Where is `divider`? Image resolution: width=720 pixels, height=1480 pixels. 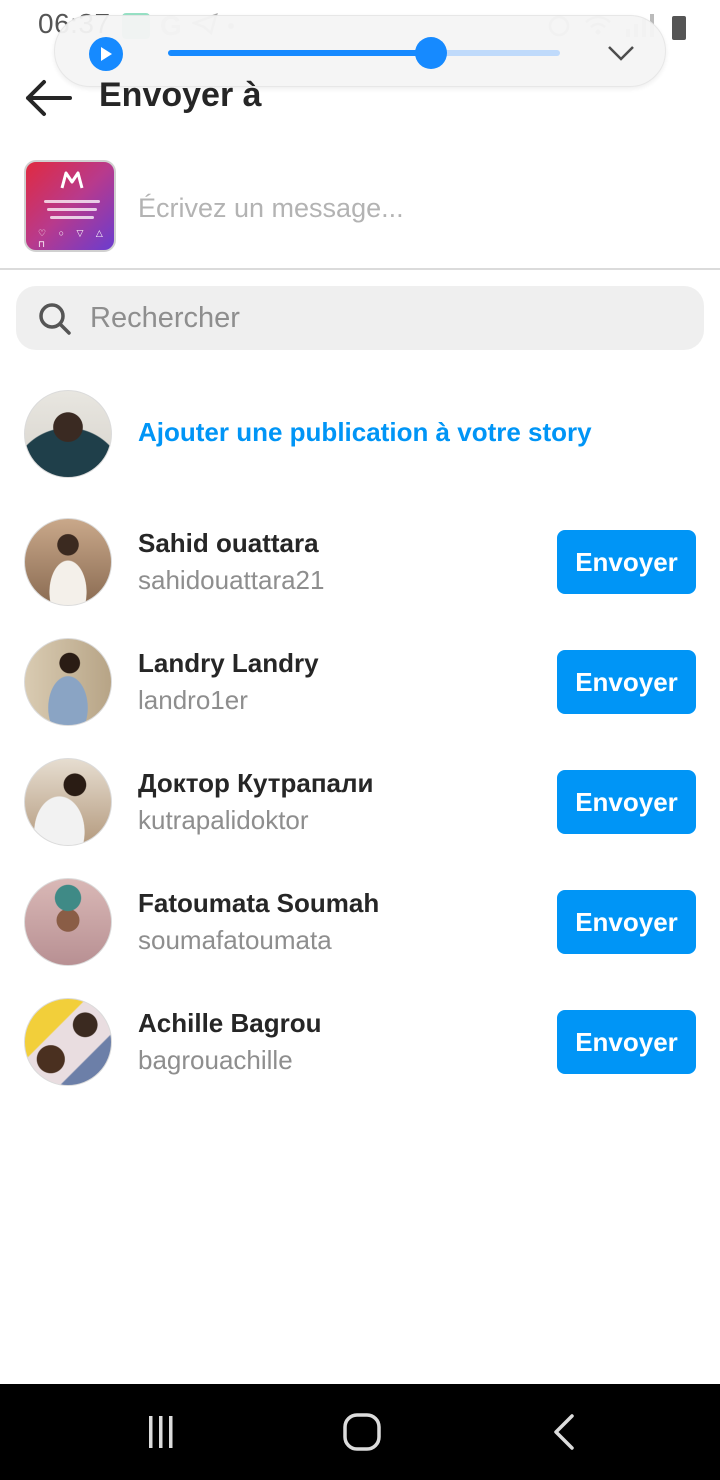
divider is located at coordinates (360, 269).